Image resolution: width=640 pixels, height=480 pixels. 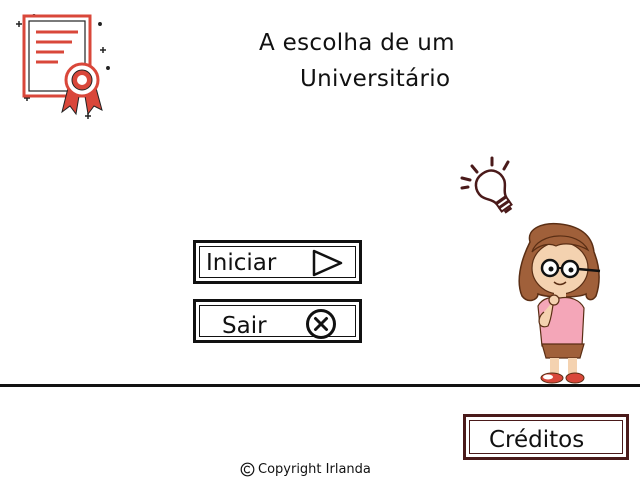 What do you see at coordinates (241, 263) in the screenshot?
I see `start-button-label: Iniciar` at bounding box center [241, 263].